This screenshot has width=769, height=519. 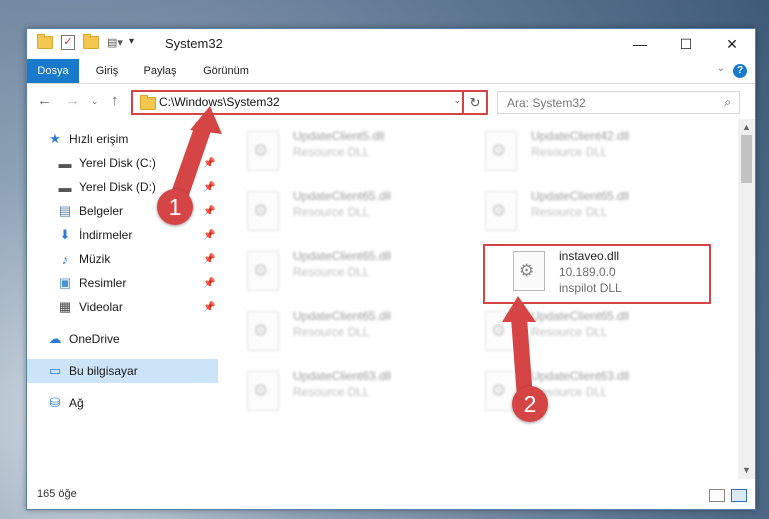 I want to click on nav-pictures: ▣ Resimler 📌, so click(x=137, y=283).